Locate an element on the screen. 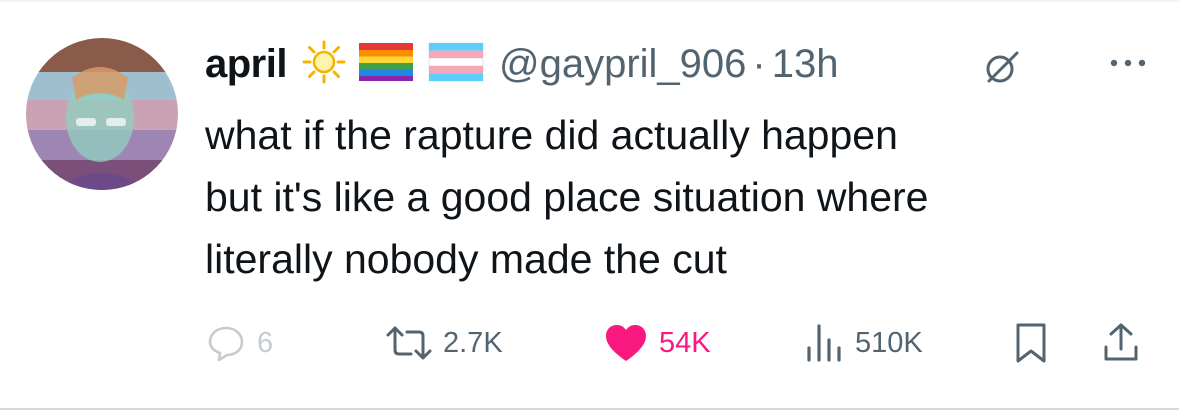 This screenshot has height=414, width=1179. timestamp: 13h is located at coordinates (805, 64).